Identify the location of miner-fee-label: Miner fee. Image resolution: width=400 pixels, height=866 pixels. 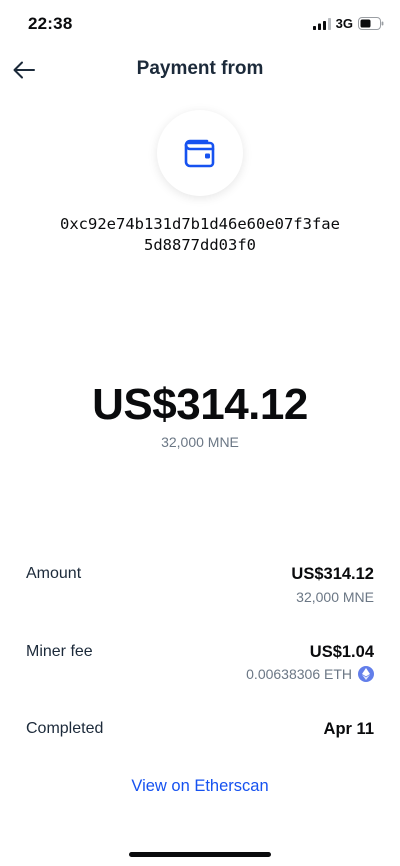
(59, 651).